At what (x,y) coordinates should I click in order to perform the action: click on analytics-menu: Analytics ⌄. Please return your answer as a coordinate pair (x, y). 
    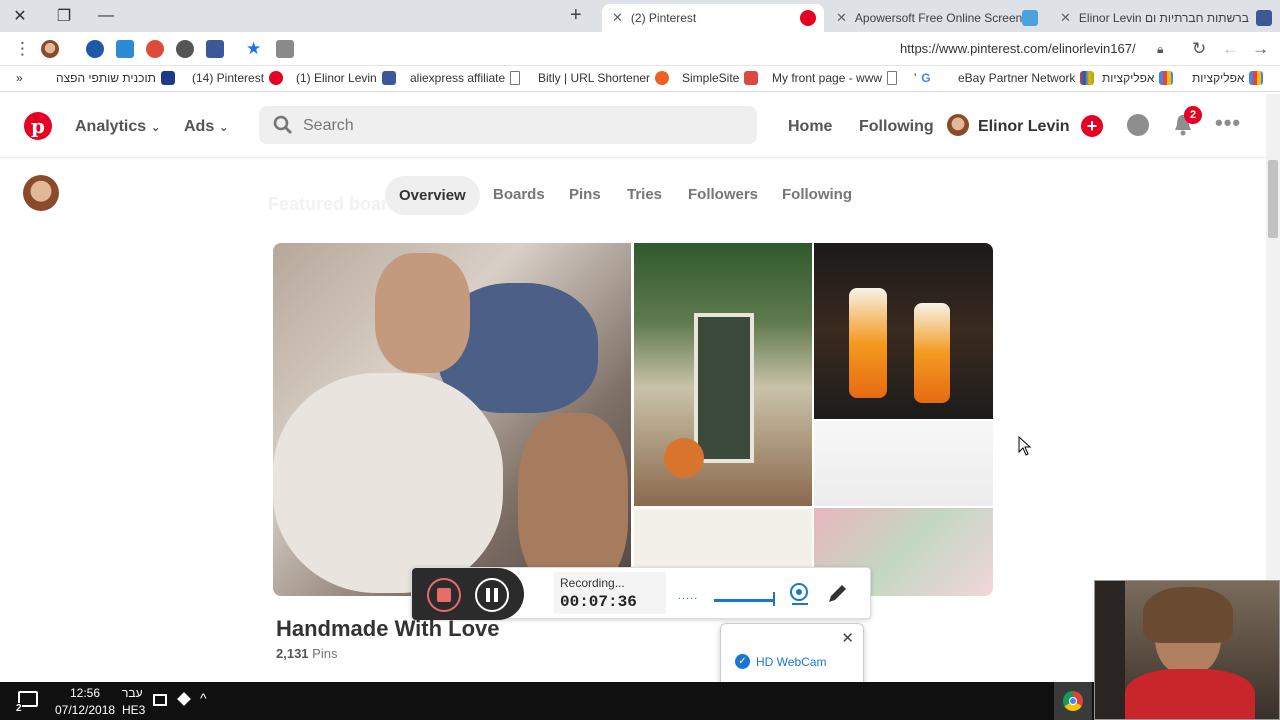
    Looking at the image, I should click on (118, 127).